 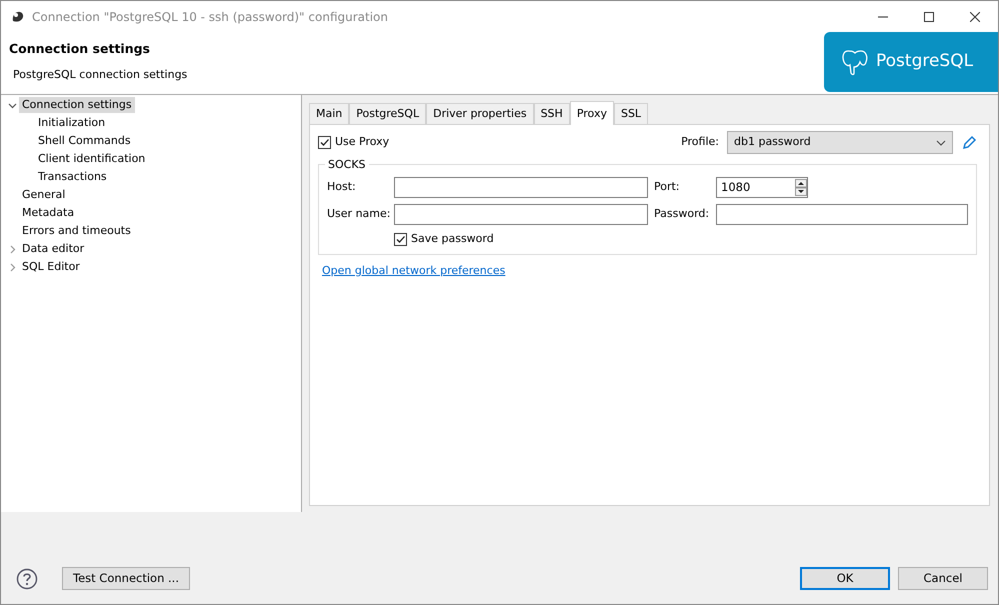 What do you see at coordinates (667, 187) in the screenshot?
I see `field-label: Port:` at bounding box center [667, 187].